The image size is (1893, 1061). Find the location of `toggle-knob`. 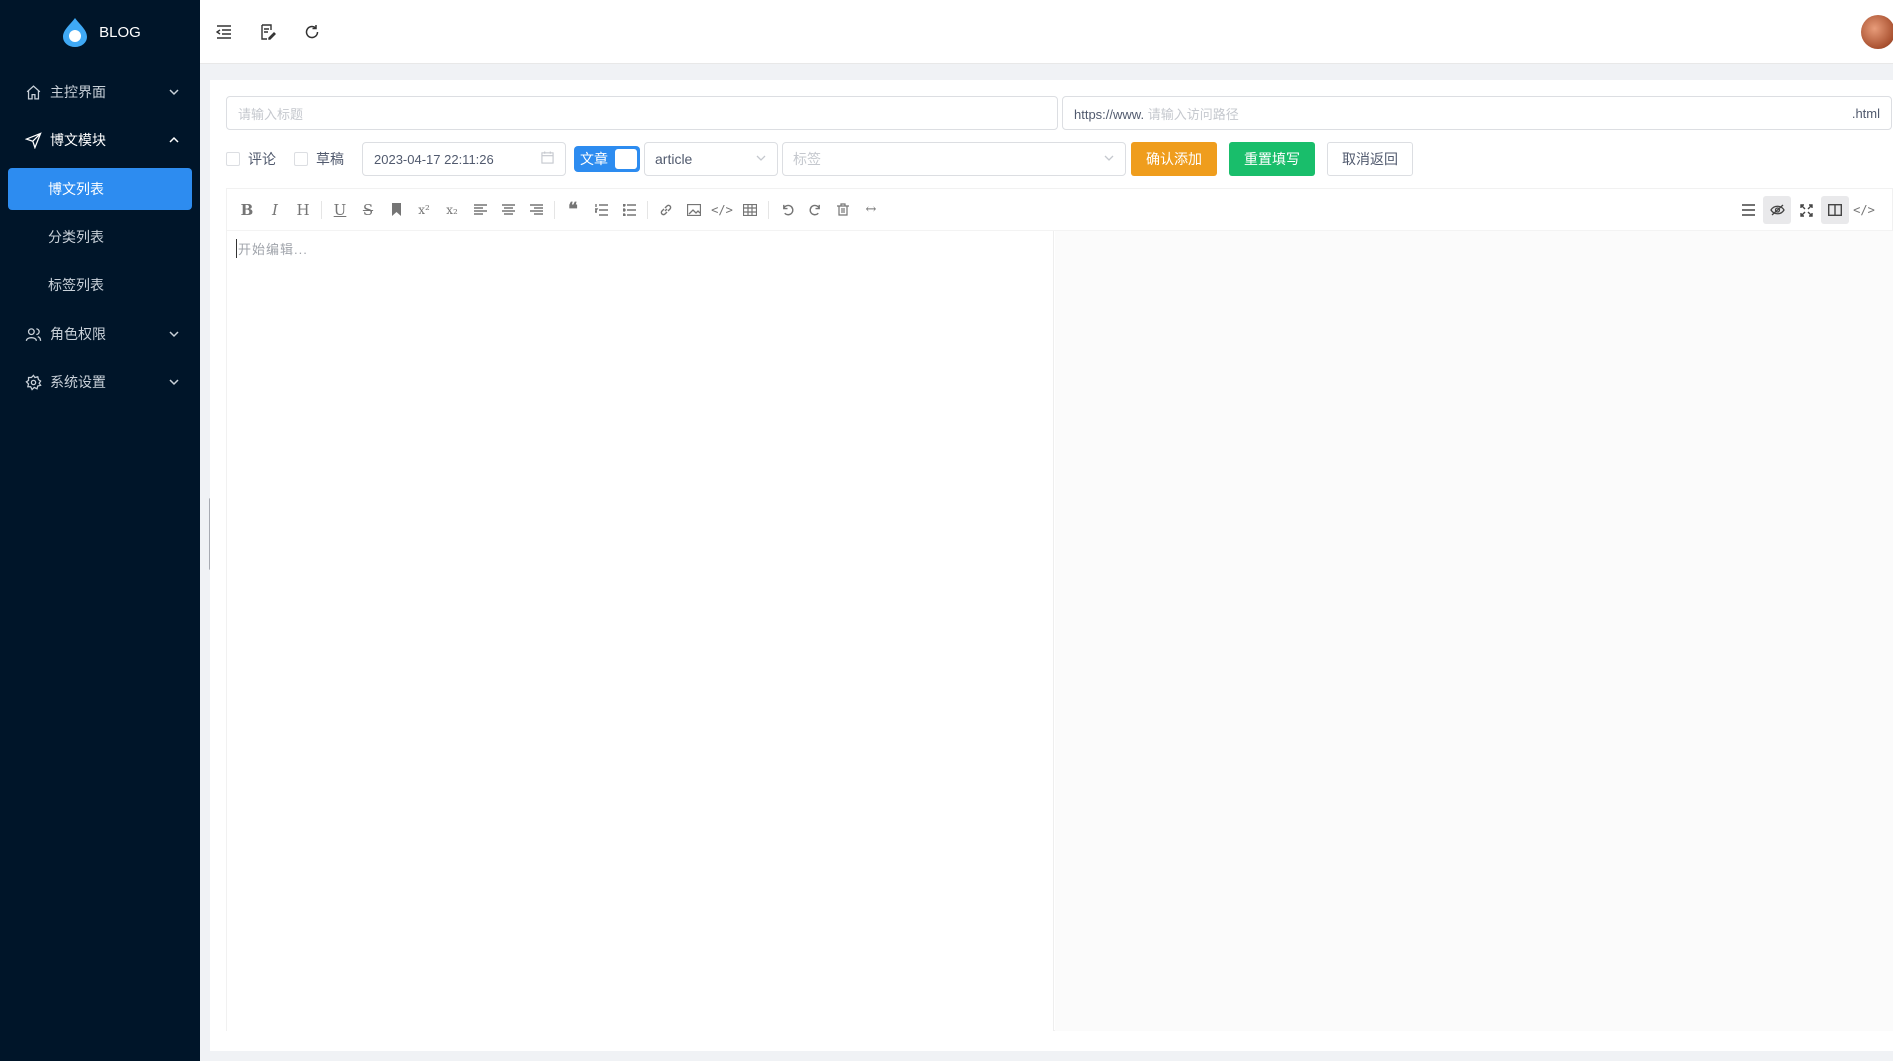

toggle-knob is located at coordinates (626, 159).